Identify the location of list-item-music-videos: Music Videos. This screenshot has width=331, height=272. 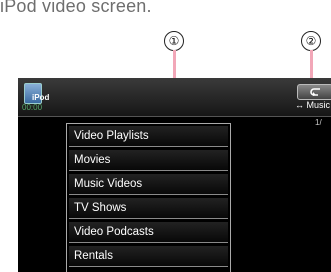
(148, 184).